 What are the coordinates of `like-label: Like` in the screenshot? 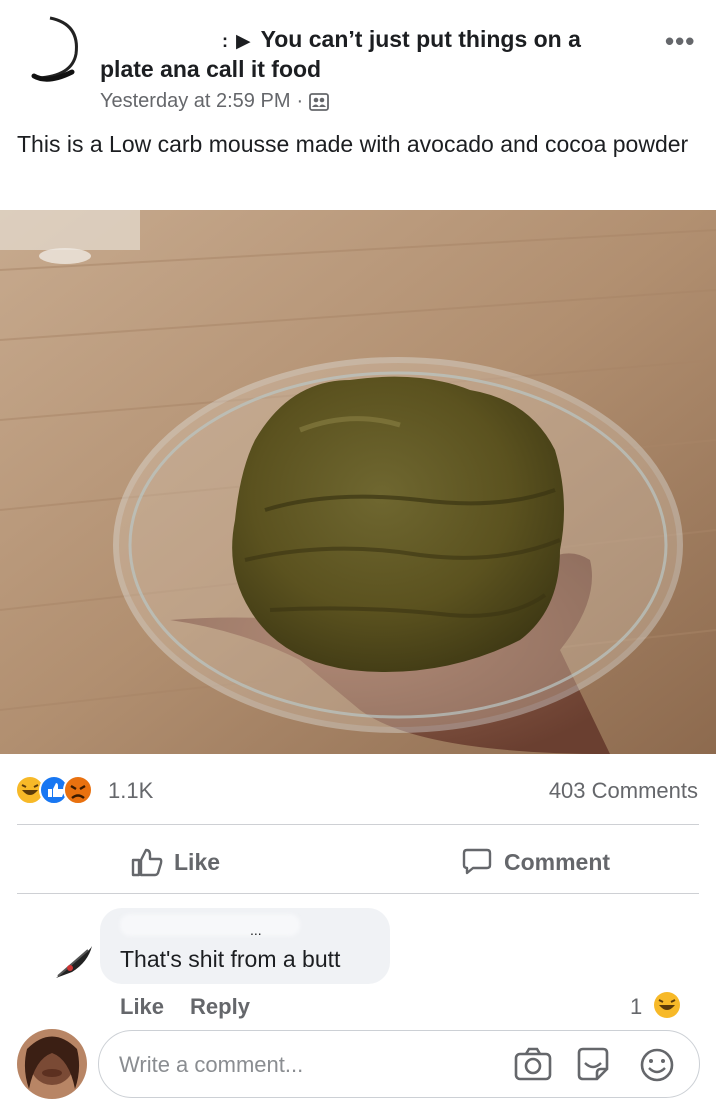 It's located at (197, 861).